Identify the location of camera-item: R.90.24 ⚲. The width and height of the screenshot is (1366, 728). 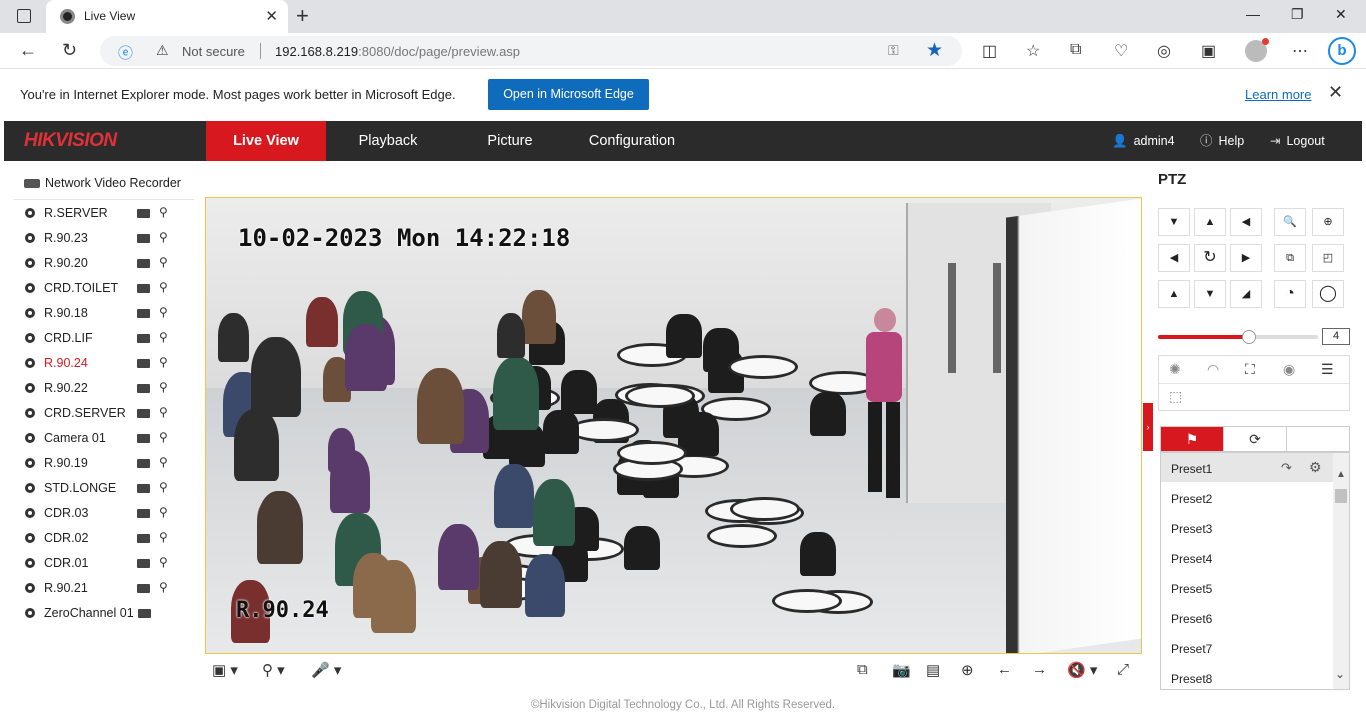
(104, 362).